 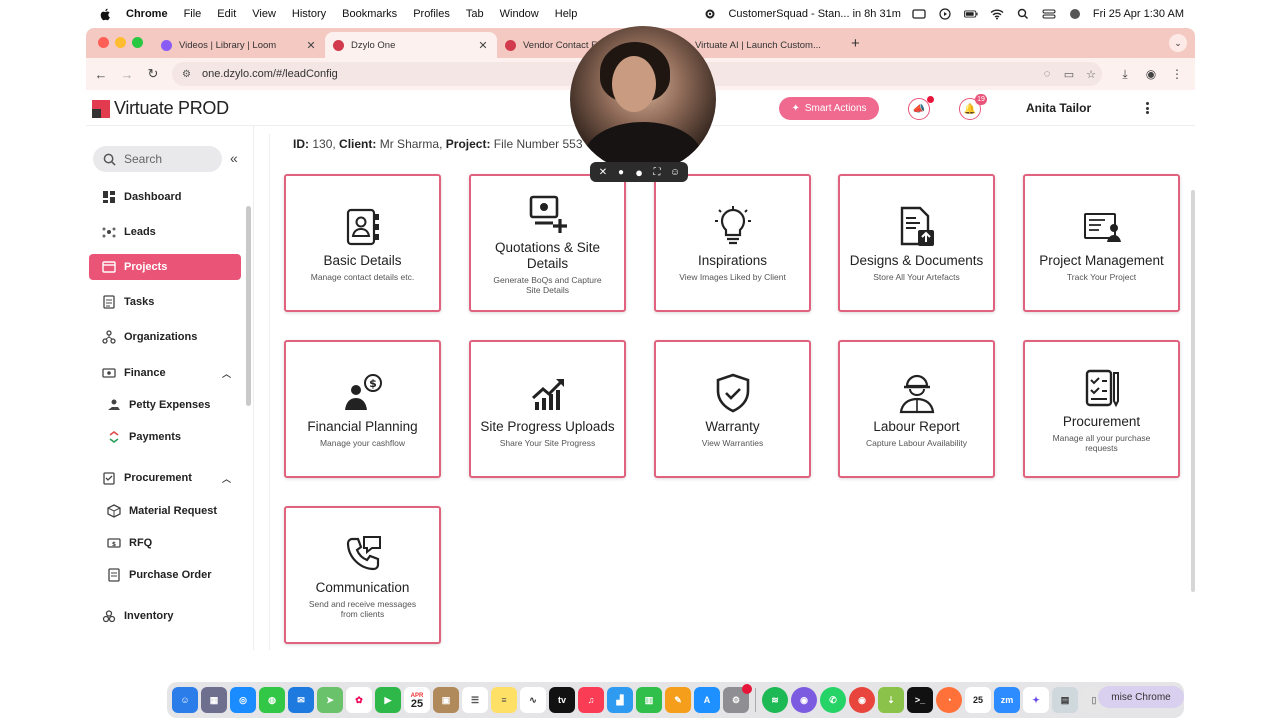 I want to click on firefox-icon: ◔, so click(x=949, y=700).